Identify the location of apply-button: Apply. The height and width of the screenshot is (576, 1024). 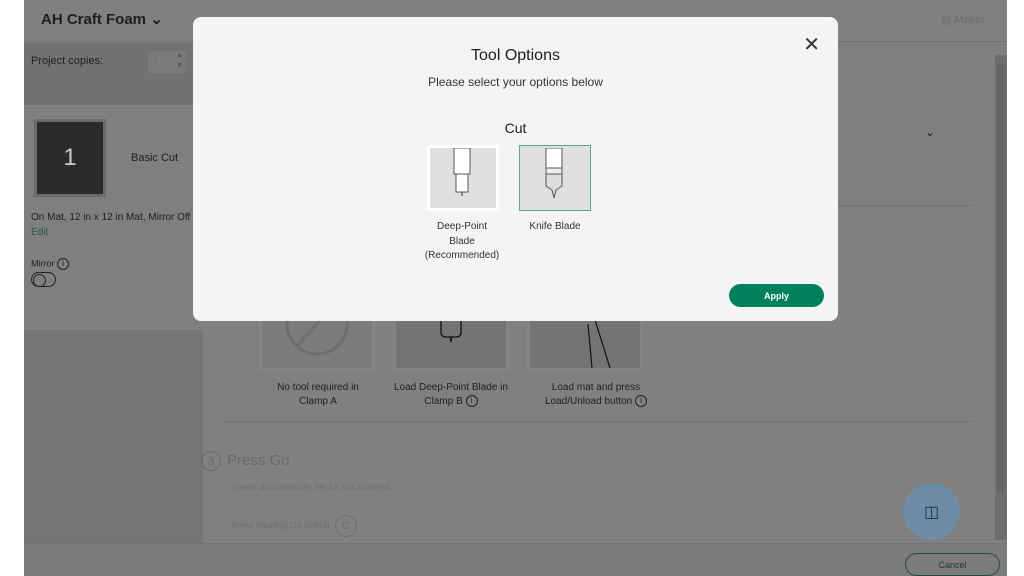
(776, 295).